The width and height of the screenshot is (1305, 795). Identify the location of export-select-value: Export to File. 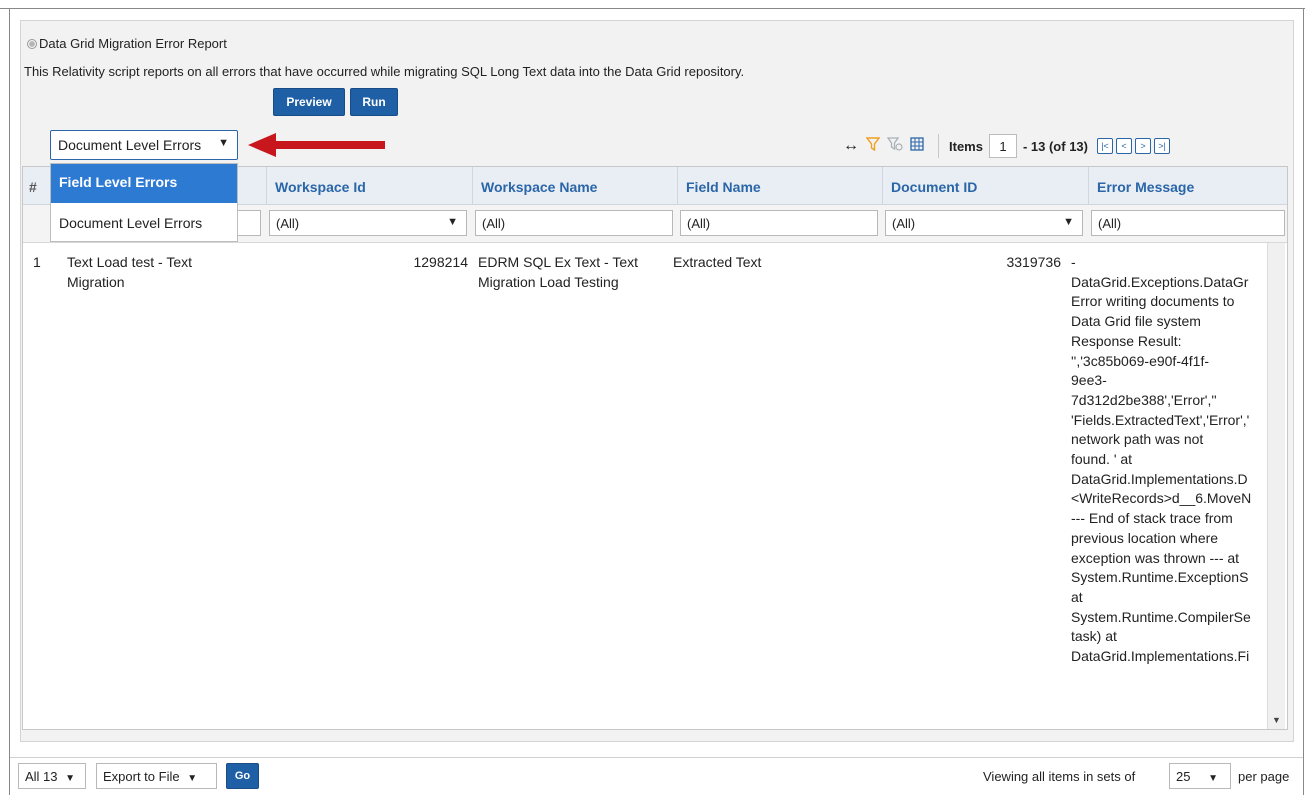
(141, 776).